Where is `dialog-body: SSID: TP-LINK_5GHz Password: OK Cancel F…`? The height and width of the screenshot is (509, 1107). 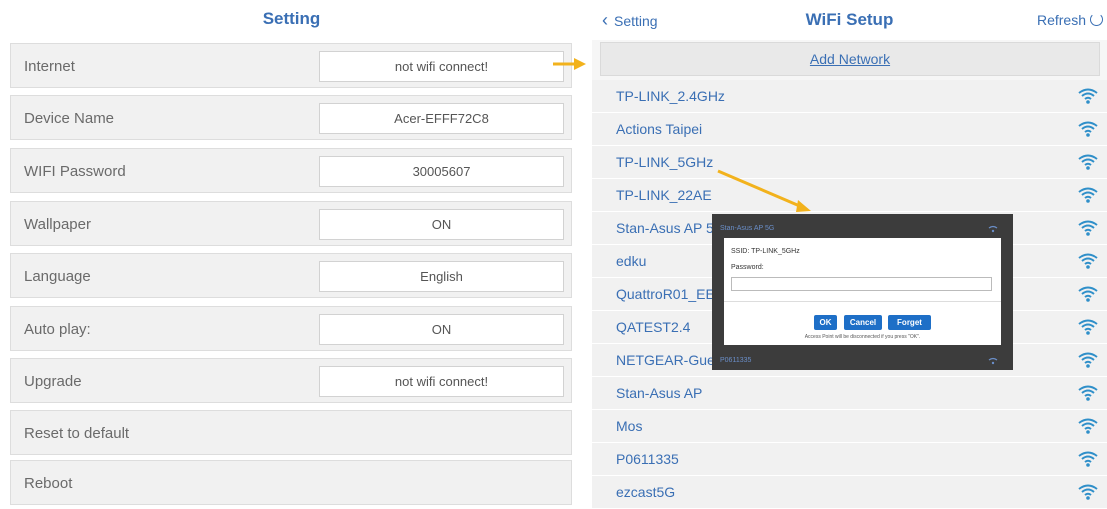 dialog-body: SSID: TP-LINK_5GHz Password: OK Cancel F… is located at coordinates (862, 291).